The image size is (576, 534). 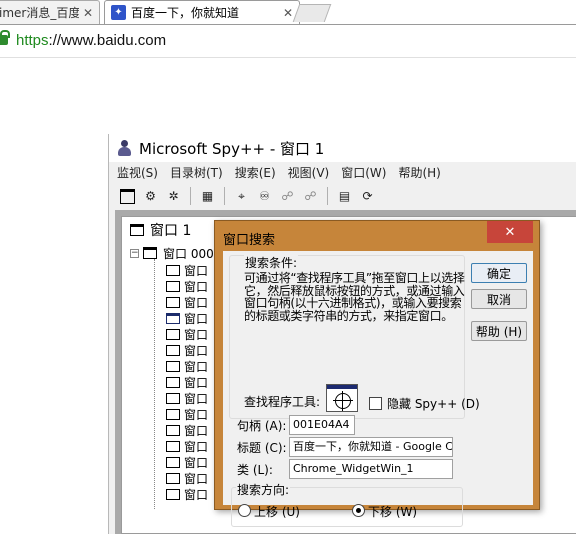 What do you see at coordinates (127, 196) in the screenshot?
I see `windows-view-icon` at bounding box center [127, 196].